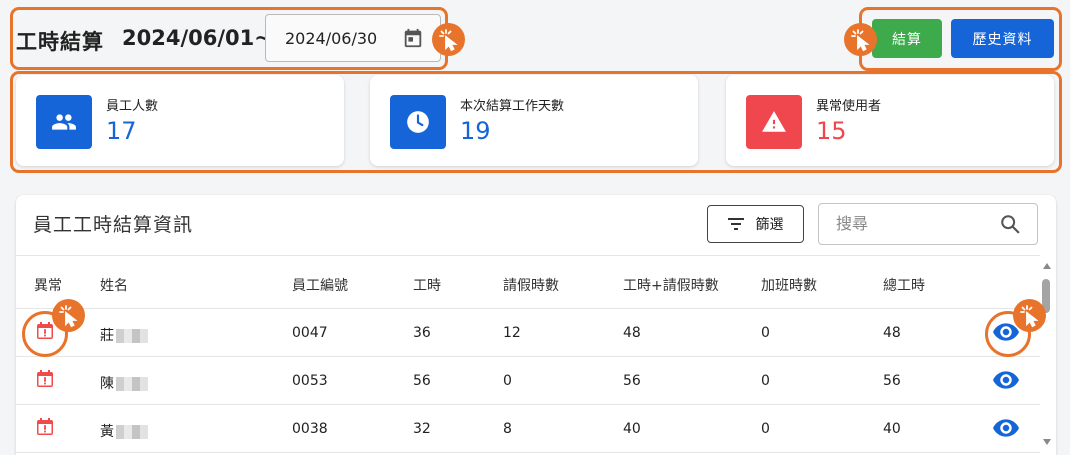 Image resolution: width=1070 pixels, height=455 pixels. Describe the element at coordinates (911, 223) in the screenshot. I see `search-input` at that location.